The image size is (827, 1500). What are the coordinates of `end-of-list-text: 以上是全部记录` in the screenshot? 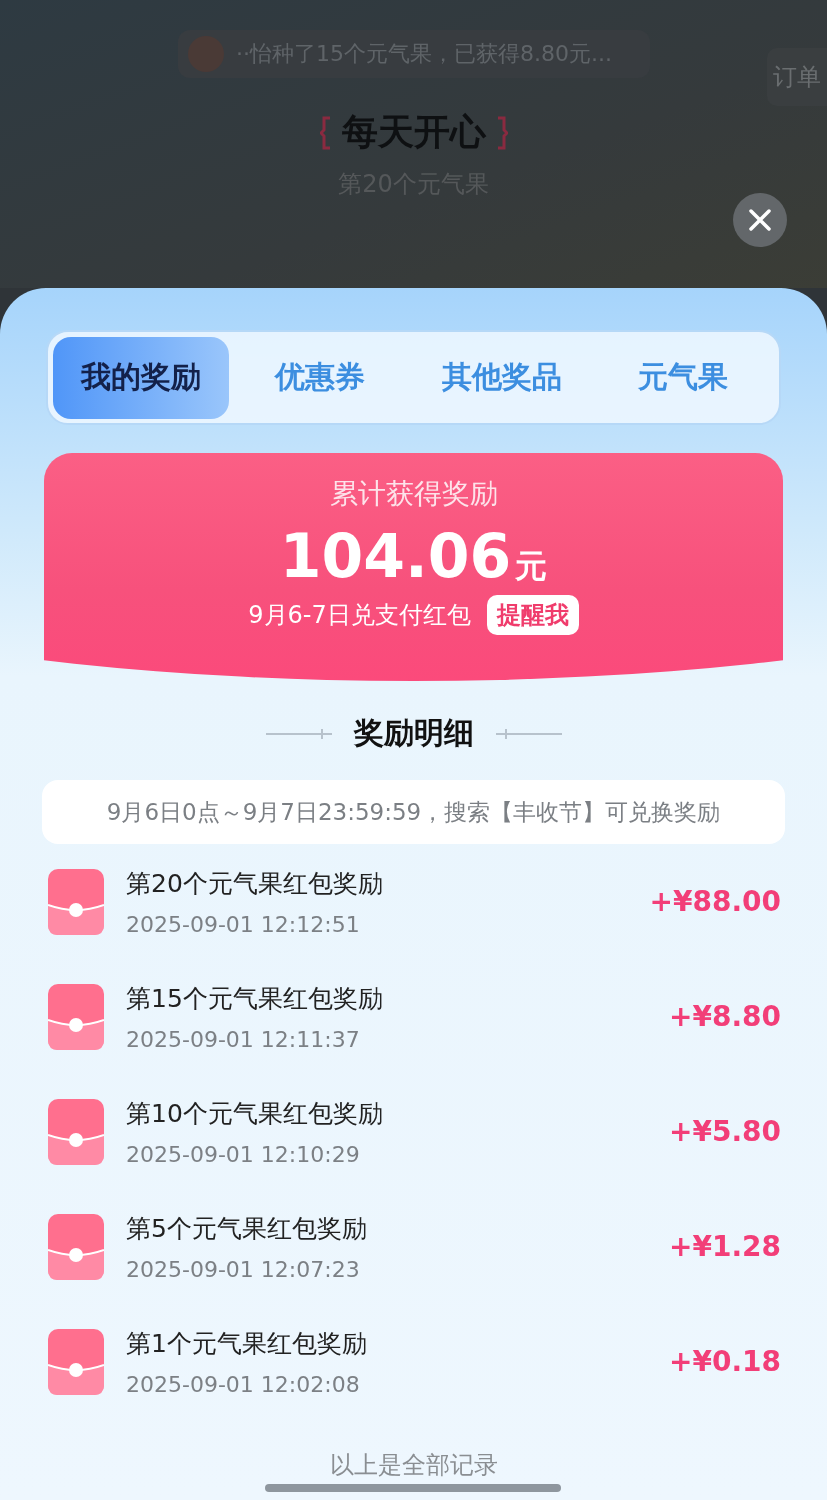 It's located at (413, 1465).